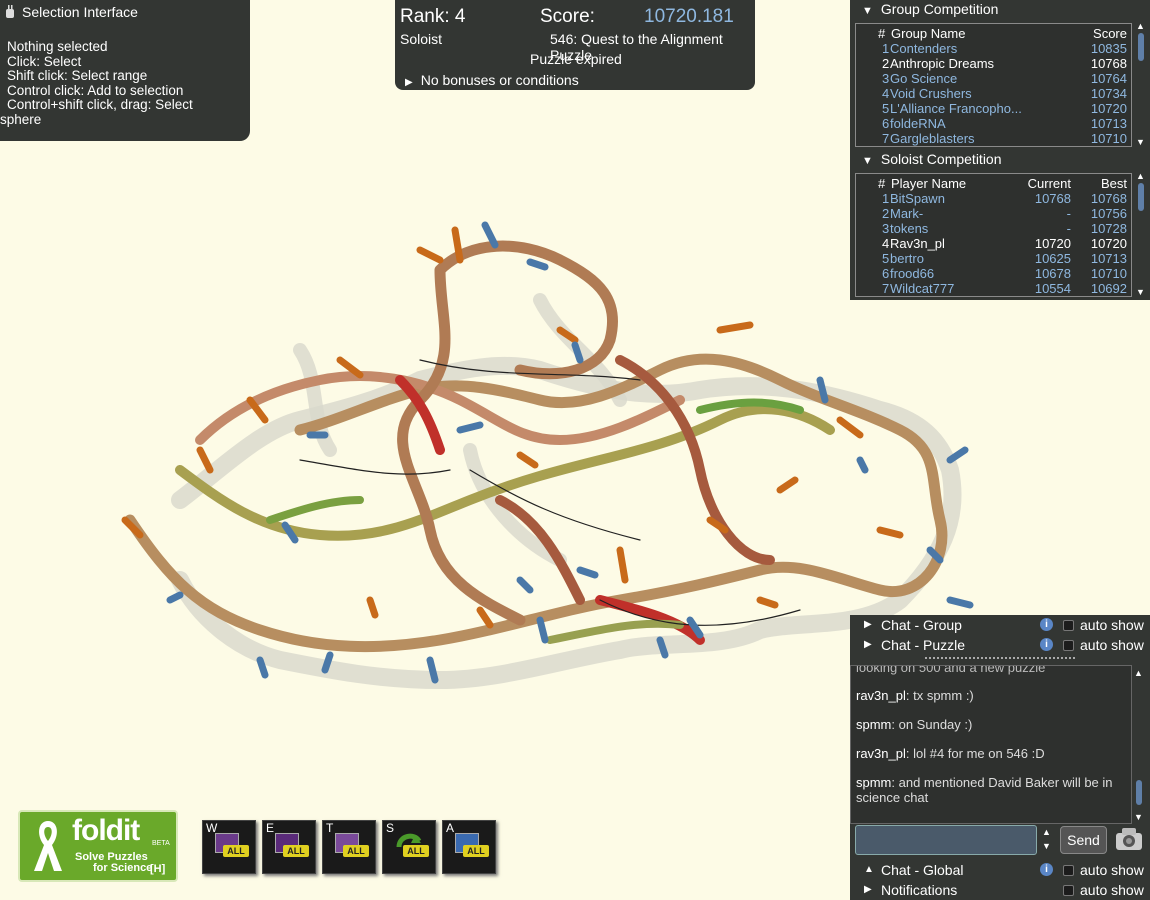 Image resolution: width=1150 pixels, height=900 pixels. Describe the element at coordinates (909, 228) in the screenshot. I see `player-name: tokens` at that location.